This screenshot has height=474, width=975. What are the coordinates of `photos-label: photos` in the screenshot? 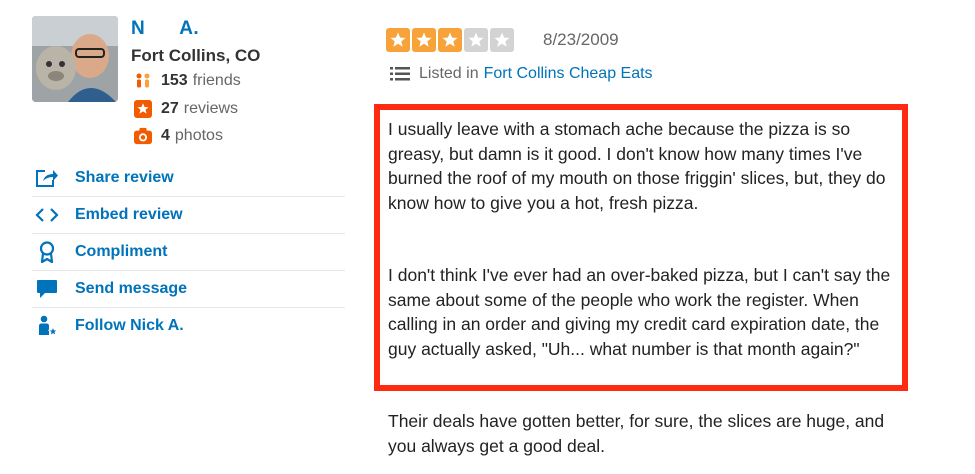 It's located at (198, 135).